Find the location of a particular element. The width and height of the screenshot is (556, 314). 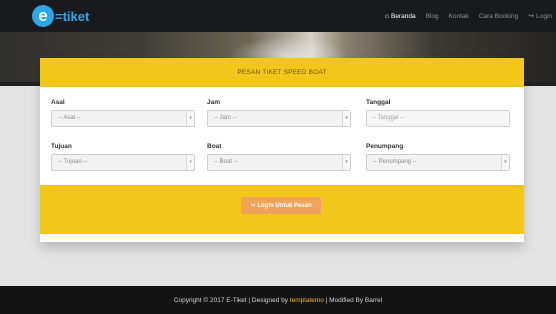

booking-title: PESAN TIKET SPEED BOAT is located at coordinates (282, 72).